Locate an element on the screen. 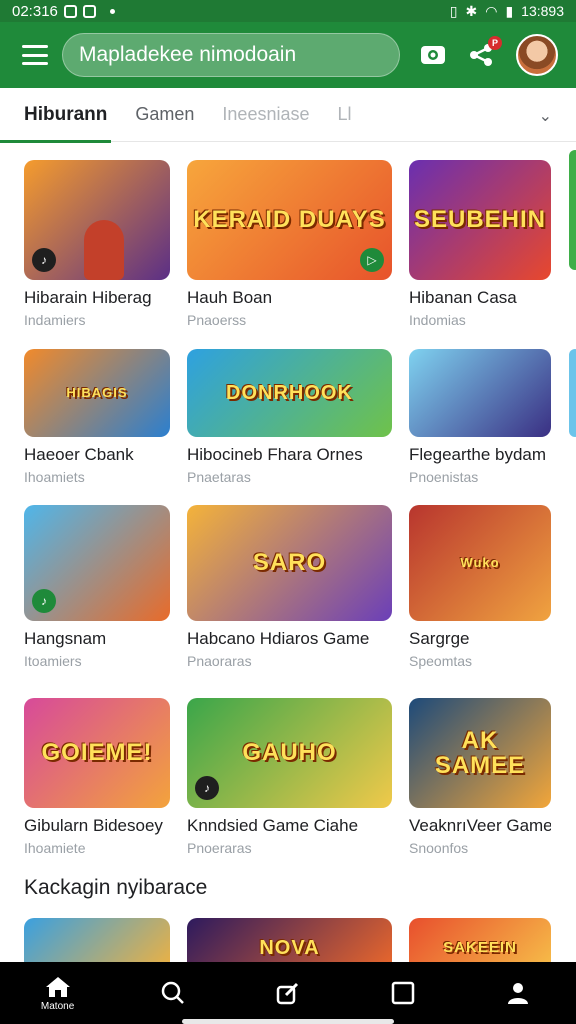 Image resolution: width=576 pixels, height=1024 pixels. app-title: Hibarain Hiberag is located at coordinates (88, 297).